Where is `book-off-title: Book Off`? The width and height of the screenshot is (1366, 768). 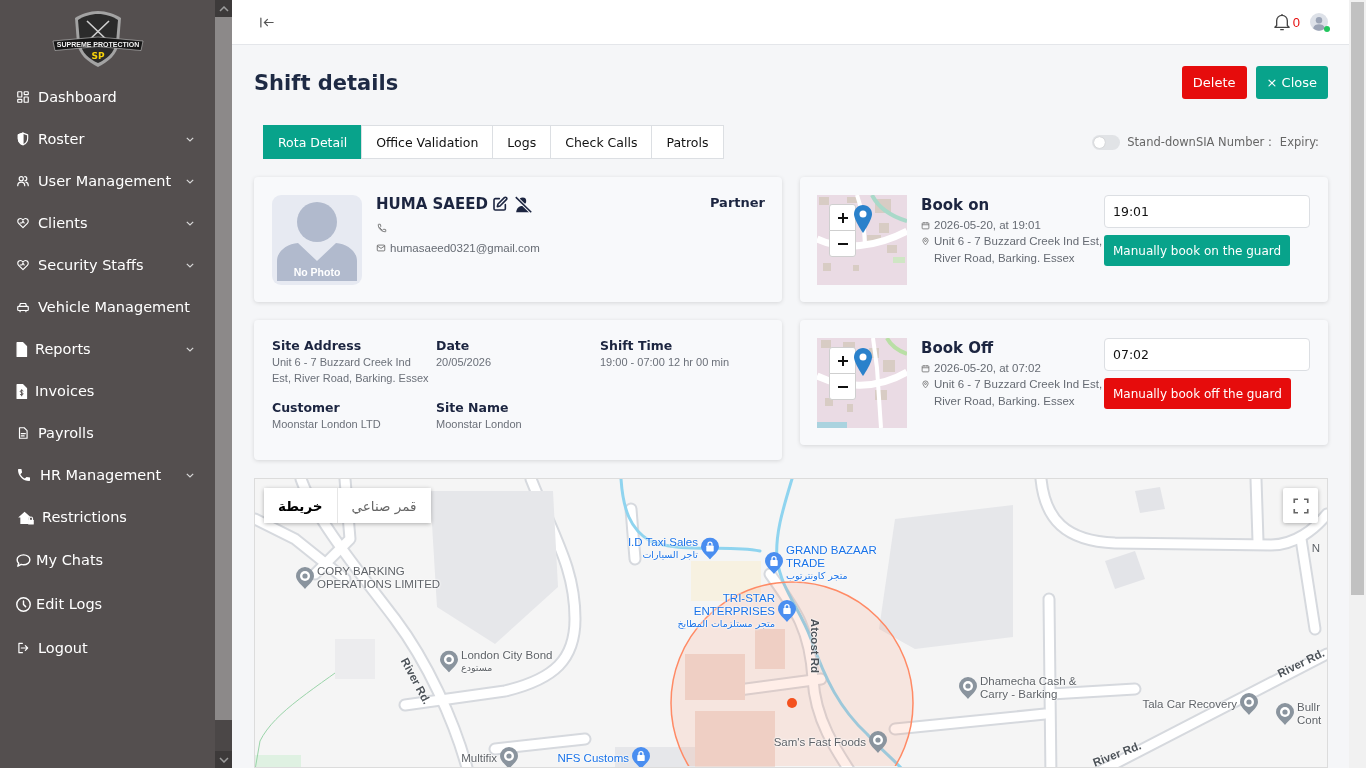 book-off-title: Book Off is located at coordinates (958, 348).